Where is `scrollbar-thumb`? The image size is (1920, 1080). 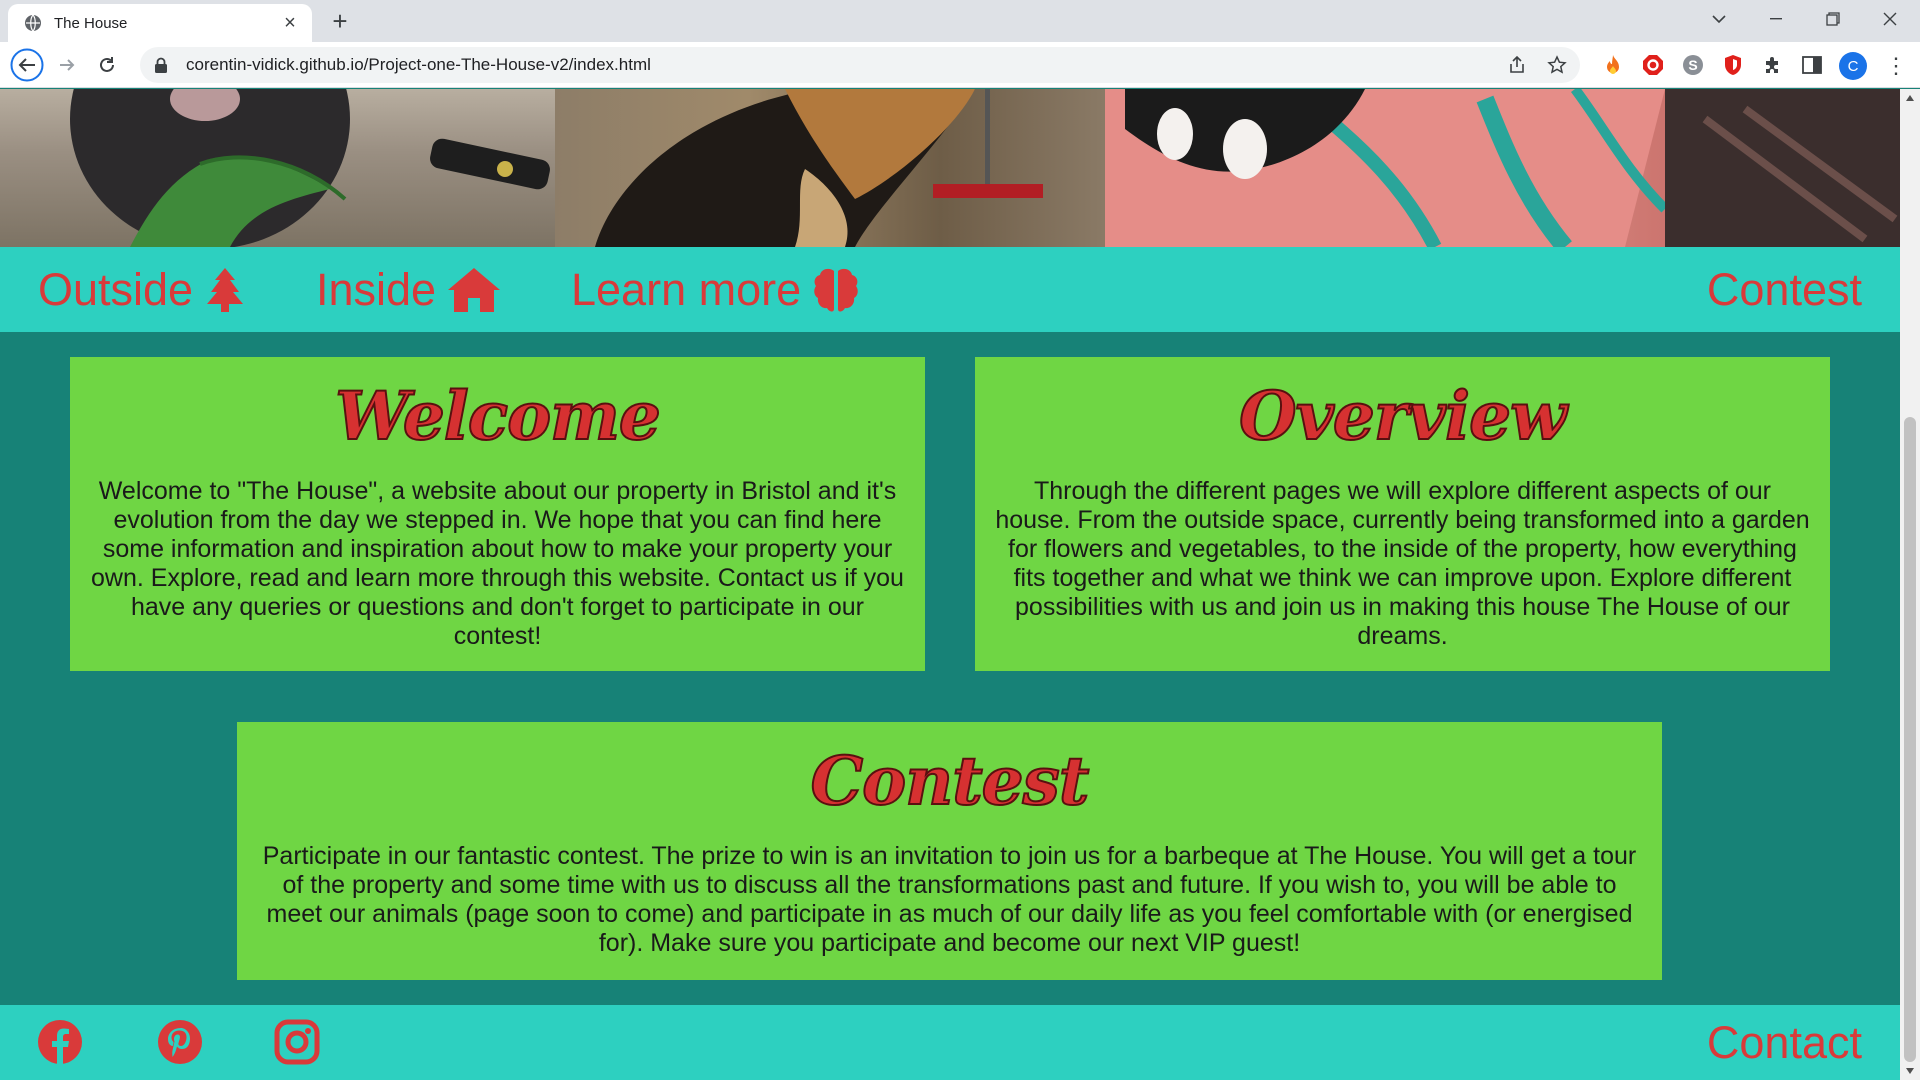 scrollbar-thumb is located at coordinates (1910, 739).